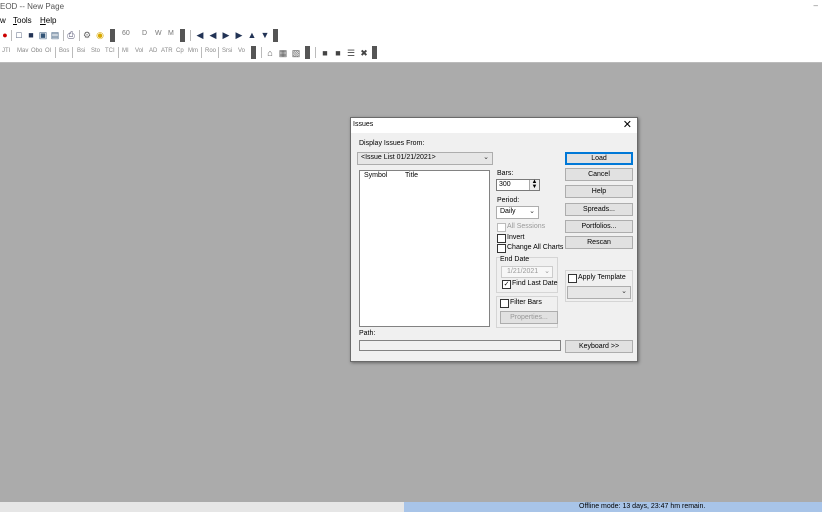 The width and height of the screenshot is (822, 512). What do you see at coordinates (252, 35) in the screenshot?
I see `zoom-in-icon: ▲` at bounding box center [252, 35].